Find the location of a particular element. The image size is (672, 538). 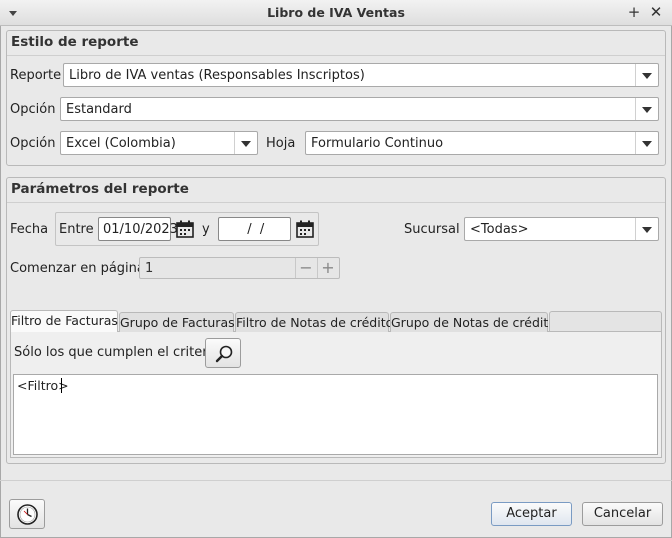

close-icon: ✕ is located at coordinates (656, 12).